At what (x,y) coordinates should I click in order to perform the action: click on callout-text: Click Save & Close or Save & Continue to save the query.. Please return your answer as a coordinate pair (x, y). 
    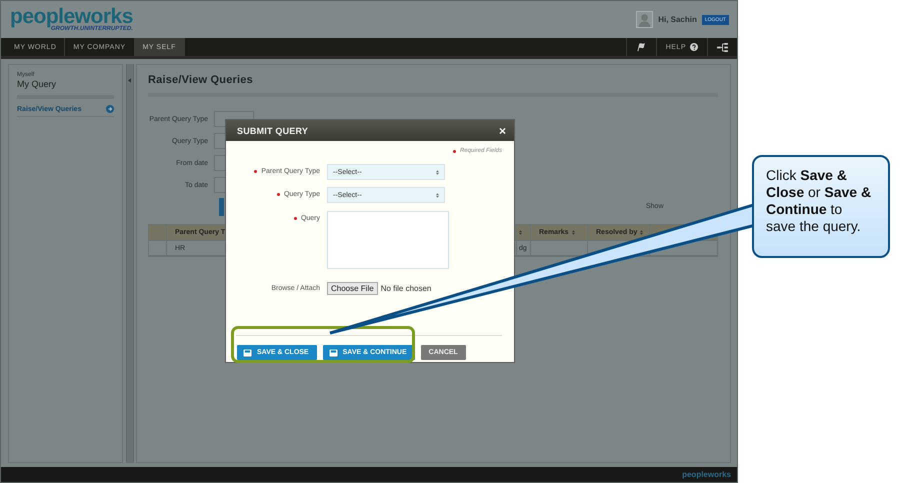
    Looking at the image, I should click on (821, 206).